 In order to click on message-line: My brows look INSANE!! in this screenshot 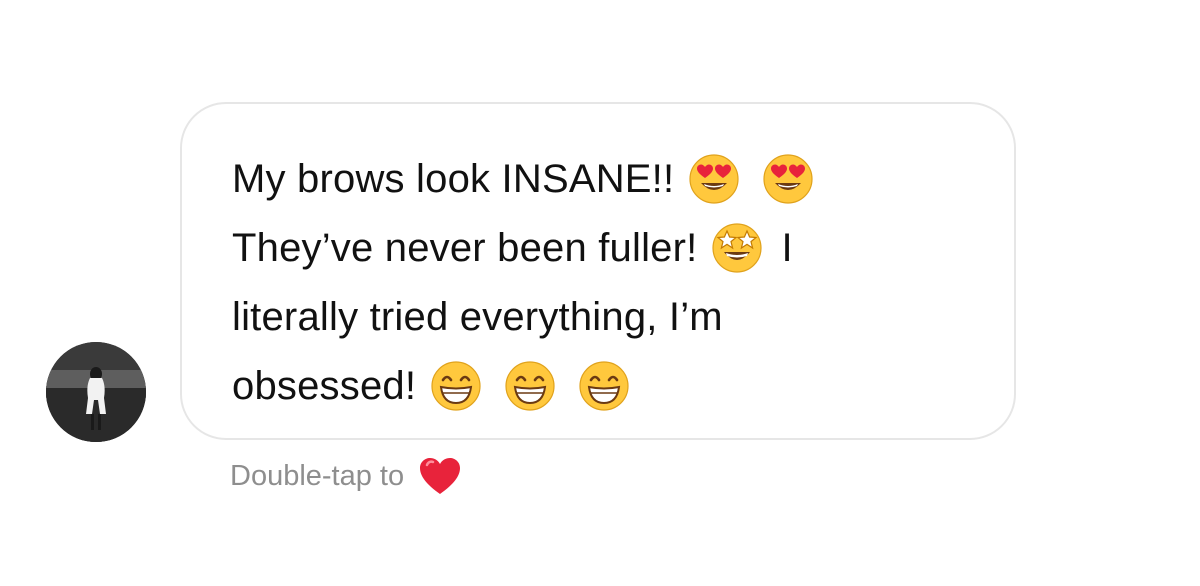, I will do `click(603, 178)`.